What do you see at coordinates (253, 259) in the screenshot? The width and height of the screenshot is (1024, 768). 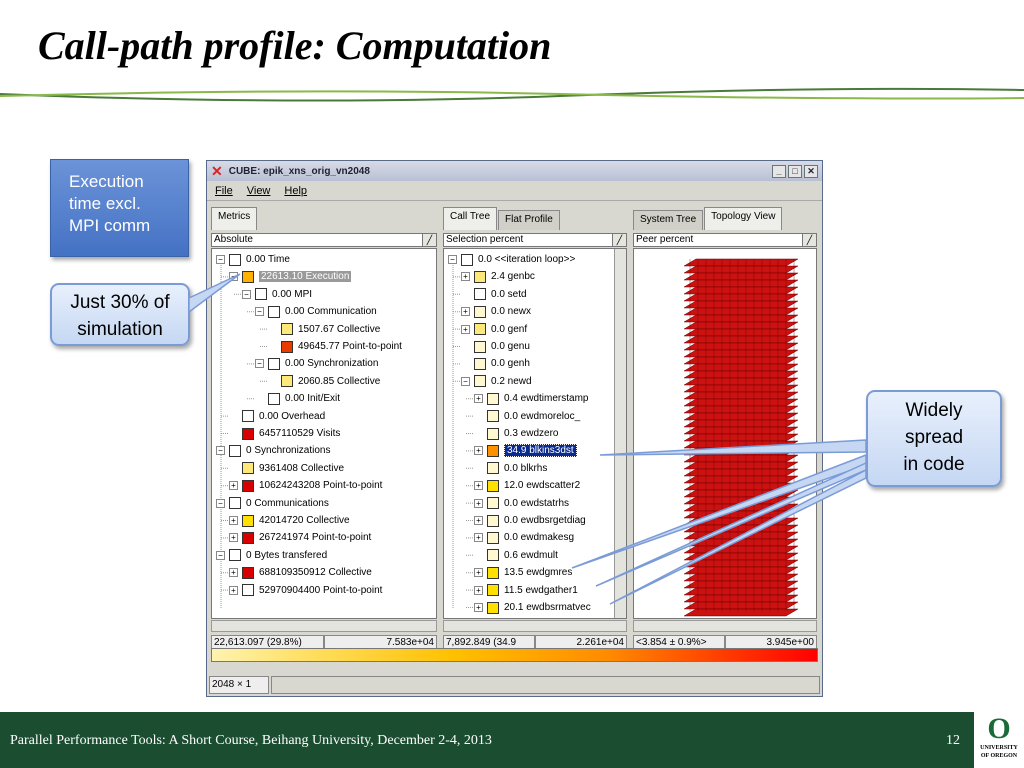 I see `tree-row: − 0.00 Time` at bounding box center [253, 259].